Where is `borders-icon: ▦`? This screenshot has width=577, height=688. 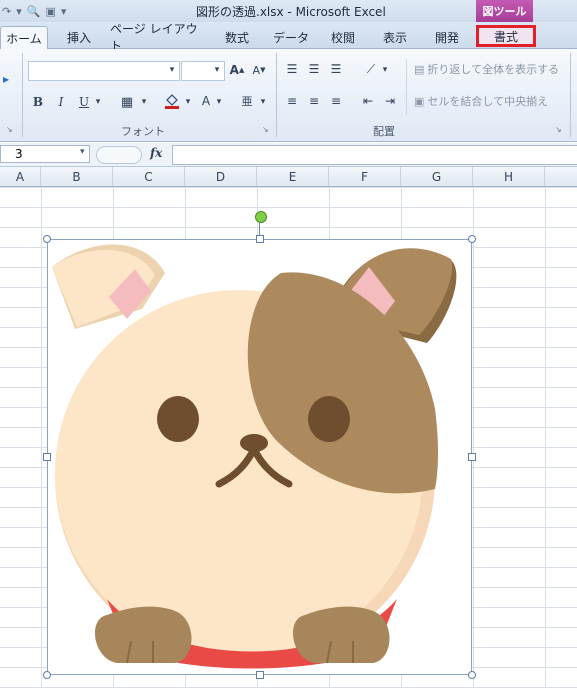 borders-icon: ▦ is located at coordinates (127, 102).